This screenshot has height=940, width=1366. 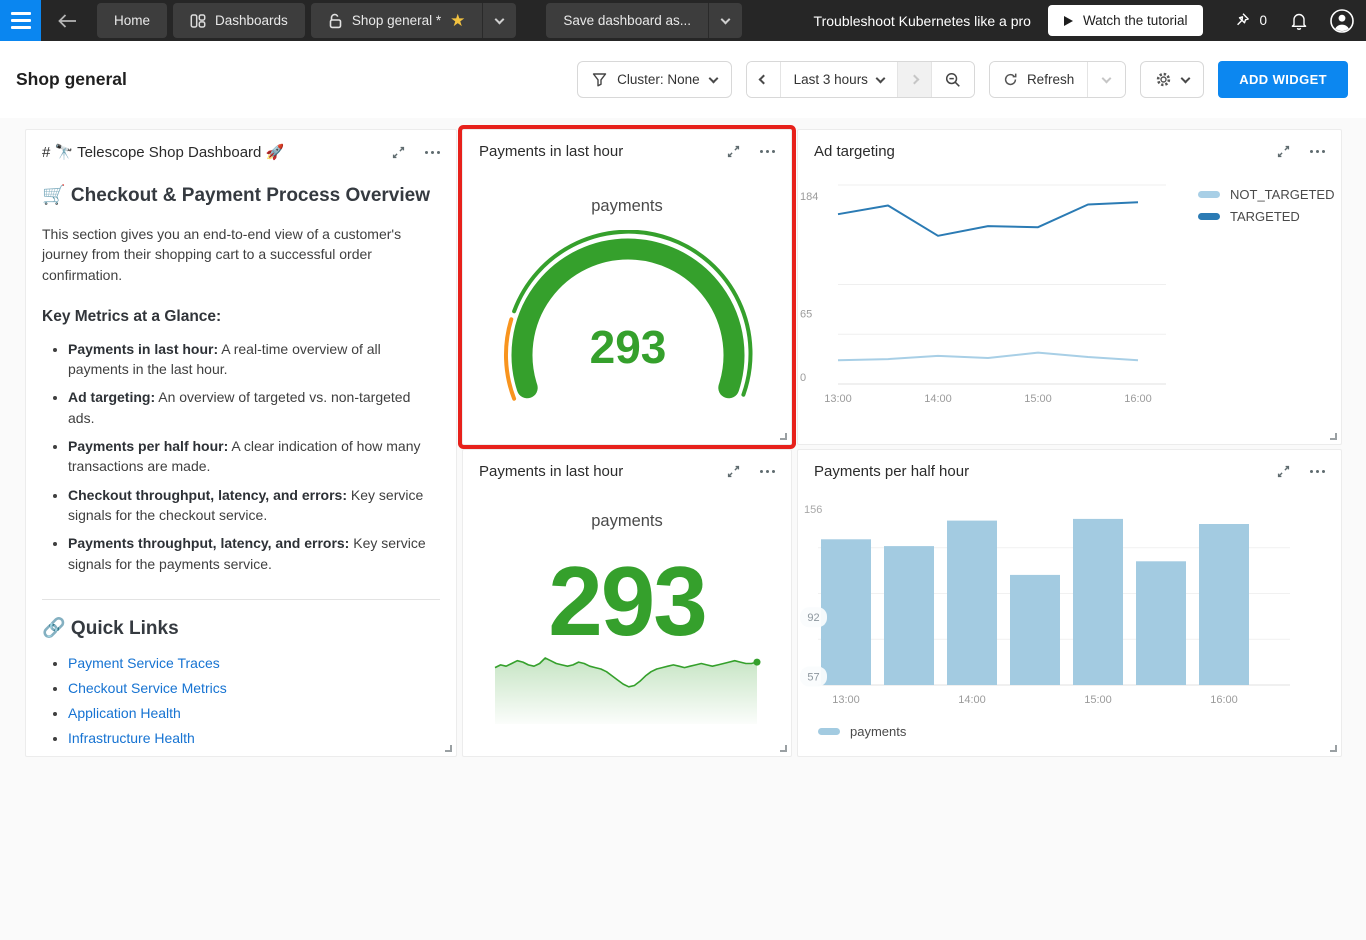 What do you see at coordinates (658, 79) in the screenshot?
I see `cluster-filter-label: Cluster: None` at bounding box center [658, 79].